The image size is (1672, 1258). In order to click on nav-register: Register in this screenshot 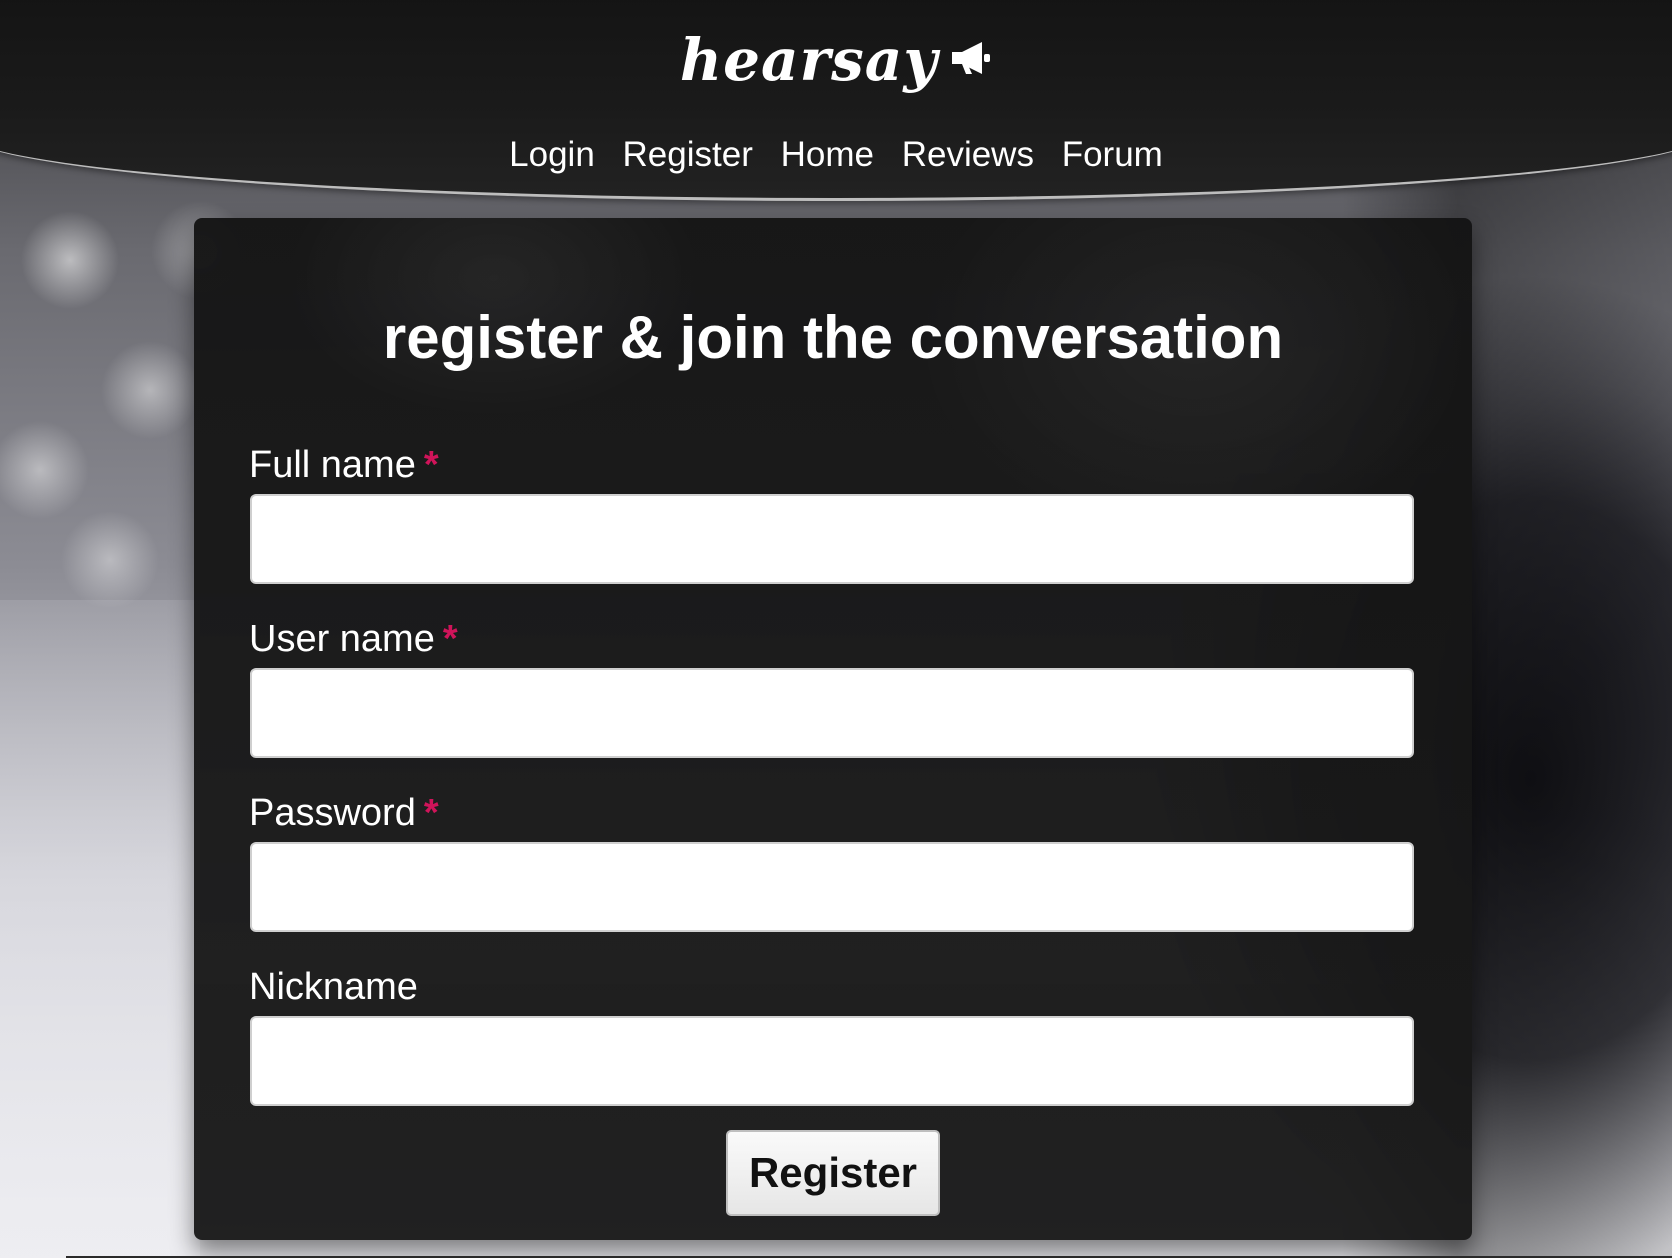, I will do `click(688, 154)`.